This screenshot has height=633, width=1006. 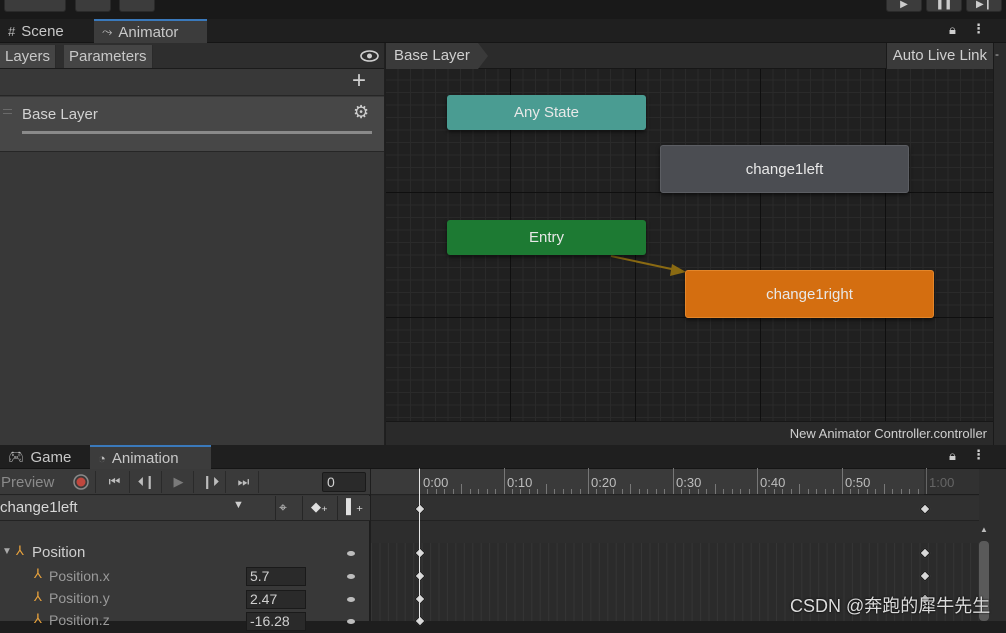 What do you see at coordinates (36, 31) in the screenshot?
I see `tab-scene: # Scene` at bounding box center [36, 31].